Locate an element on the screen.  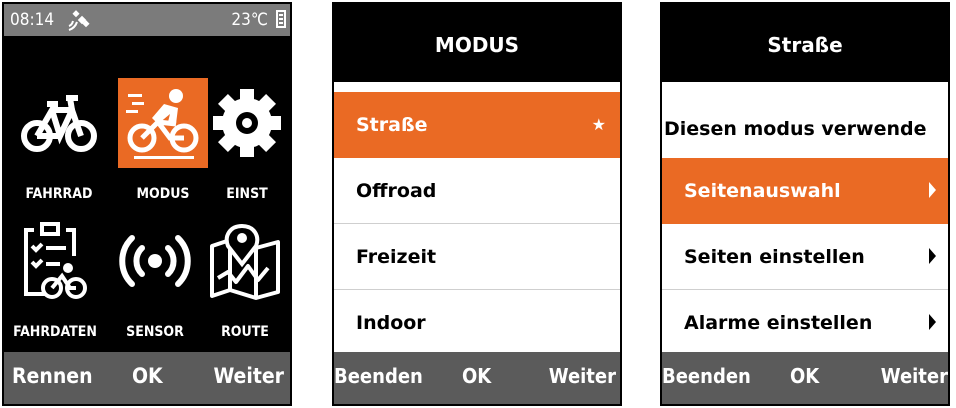
tile-route: ROUTE is located at coordinates (244, 284).